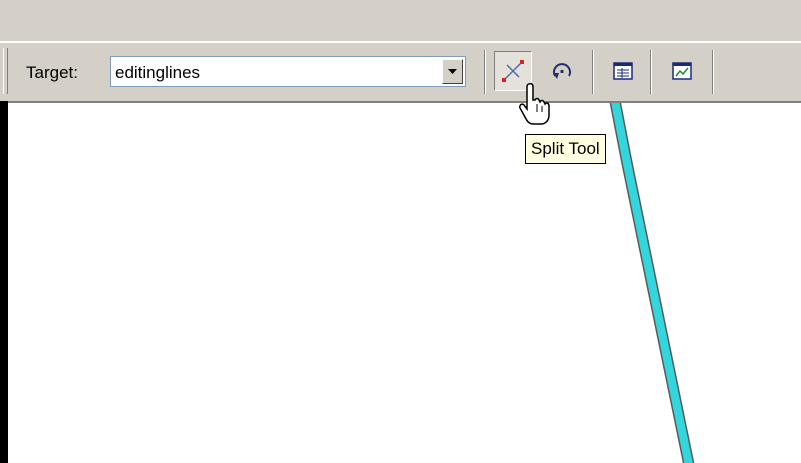 This screenshot has width=801, height=463. I want to click on rotate-icon, so click(562, 71).